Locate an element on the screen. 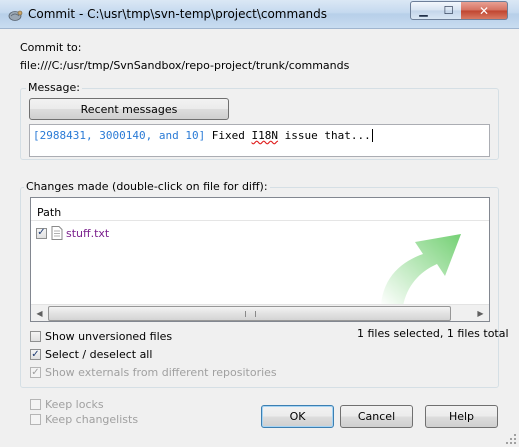 The height and width of the screenshot is (447, 519). maximize-button: ☐ is located at coordinates (449, 10).